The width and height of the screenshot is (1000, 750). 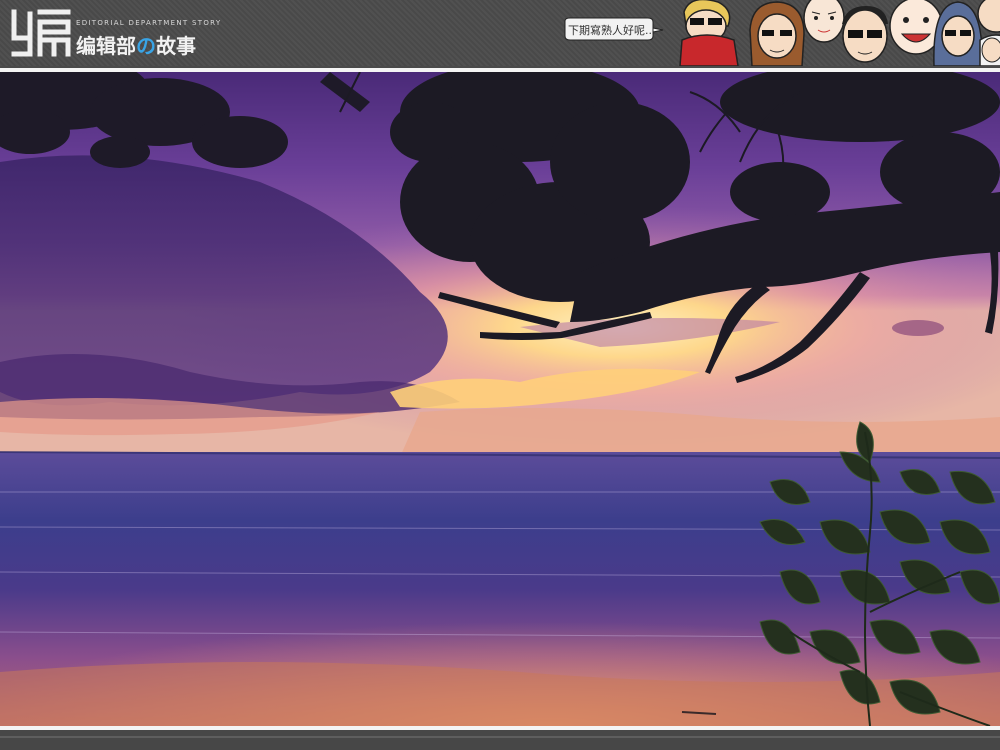 I want to click on site-title-end: 故事, so click(x=176, y=46).